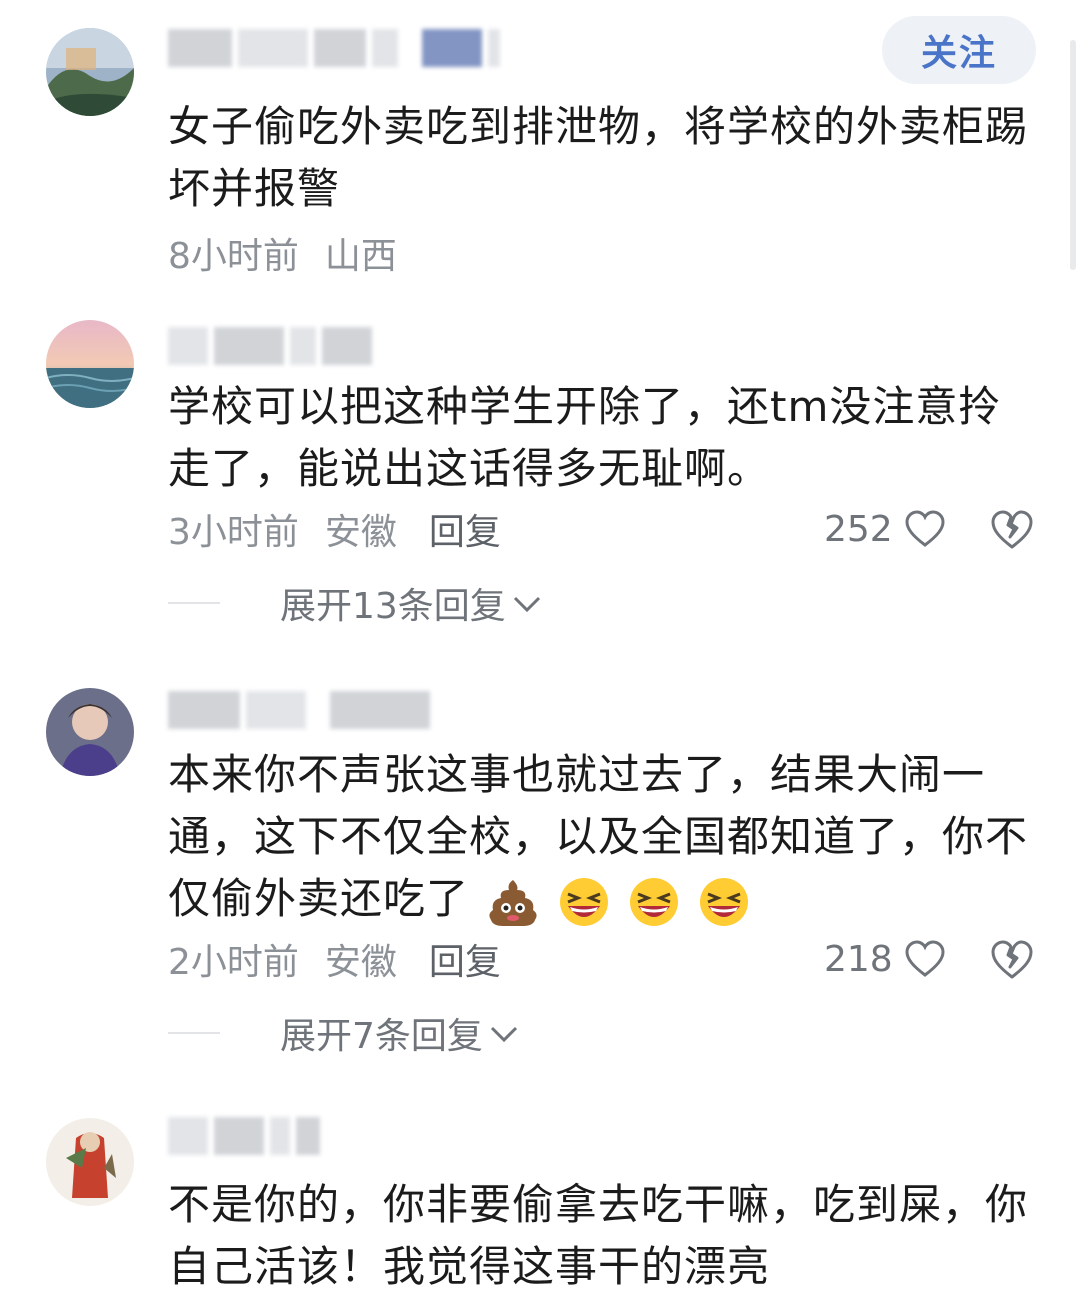  Describe the element at coordinates (393, 606) in the screenshot. I see `expand-replies-label: 展开13条回复` at that location.